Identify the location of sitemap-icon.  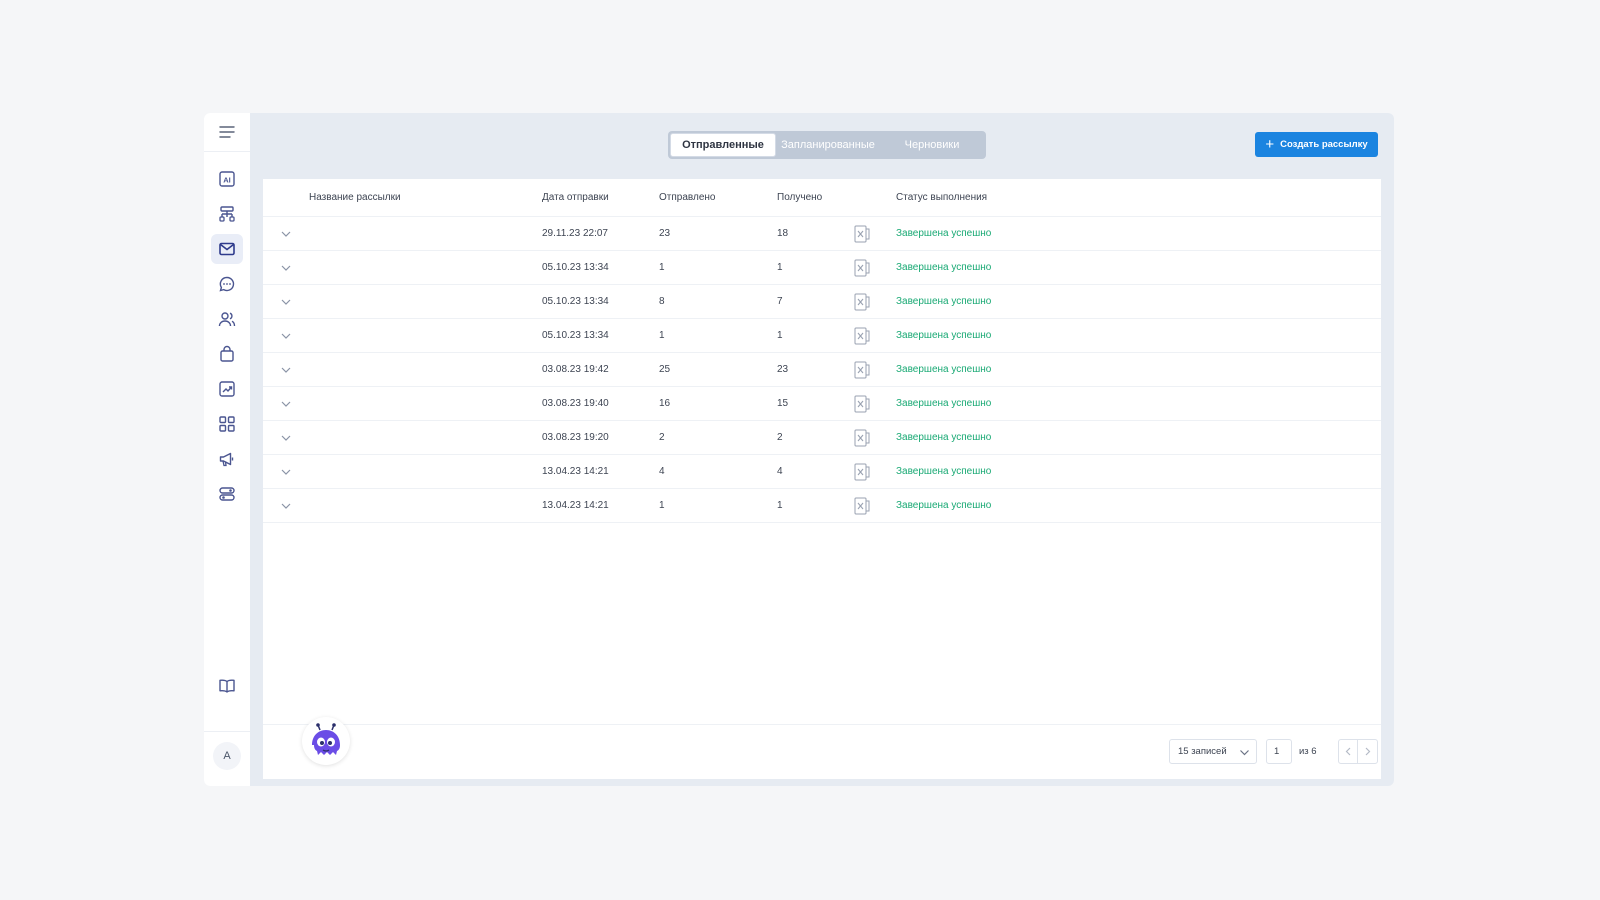
(227, 214).